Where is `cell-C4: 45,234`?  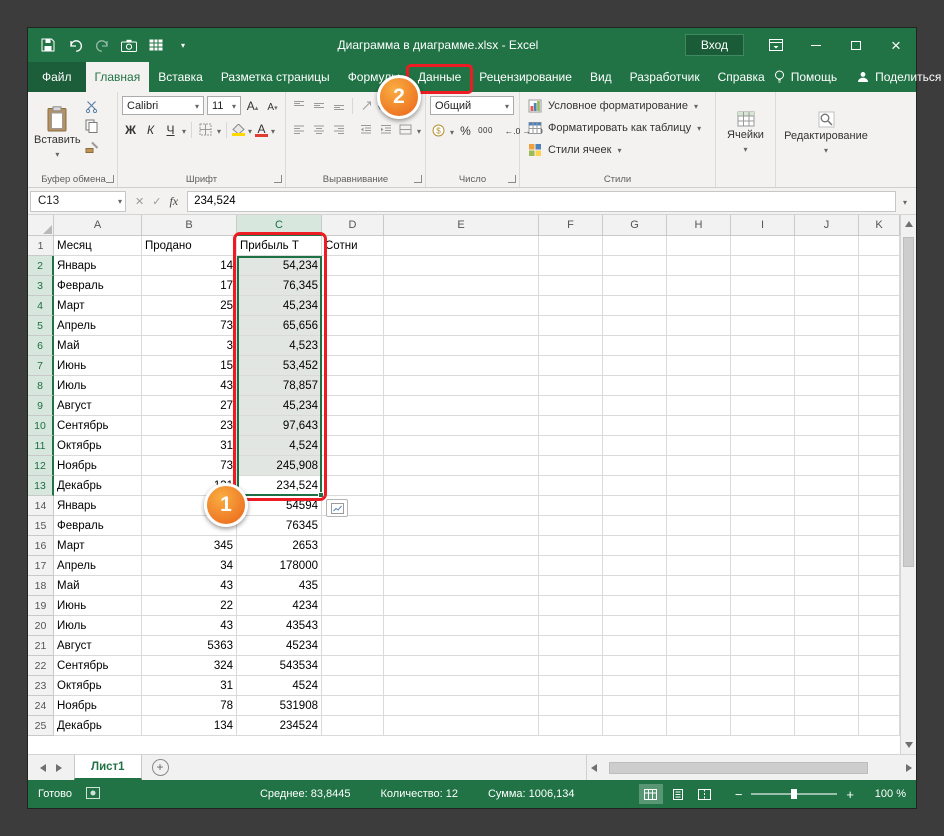
cell-C4: 45,234 is located at coordinates (279, 306).